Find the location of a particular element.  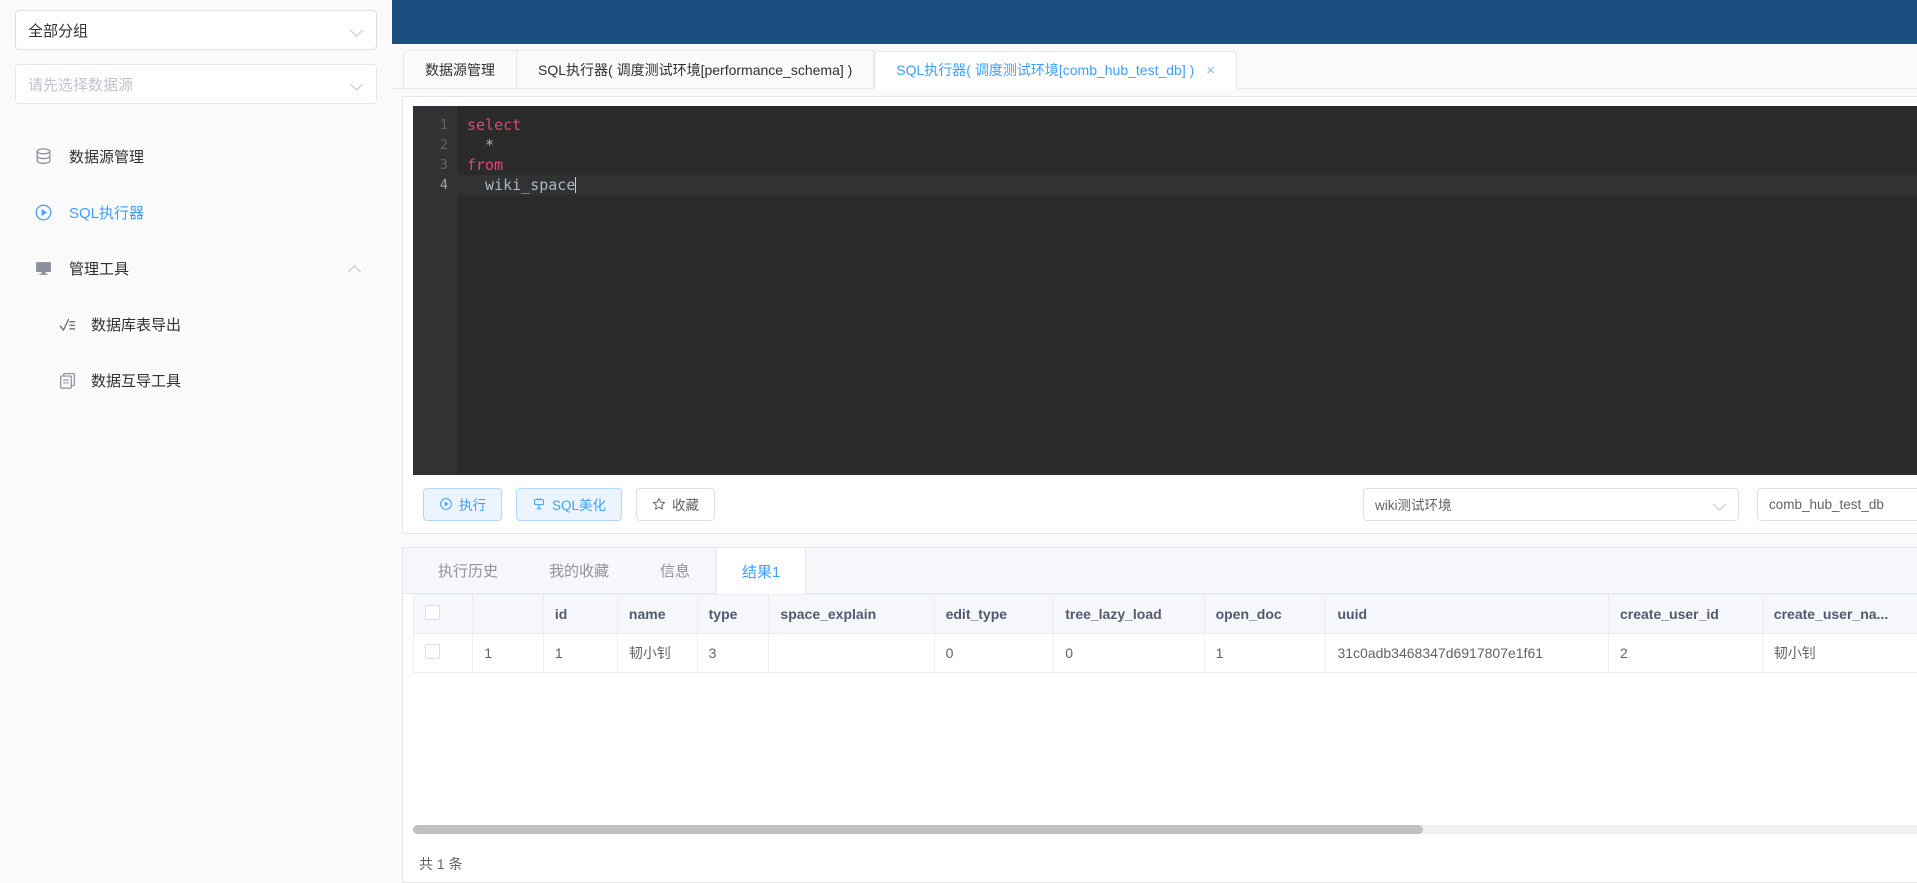

column-header-uuid: uuid is located at coordinates (1467, 614).